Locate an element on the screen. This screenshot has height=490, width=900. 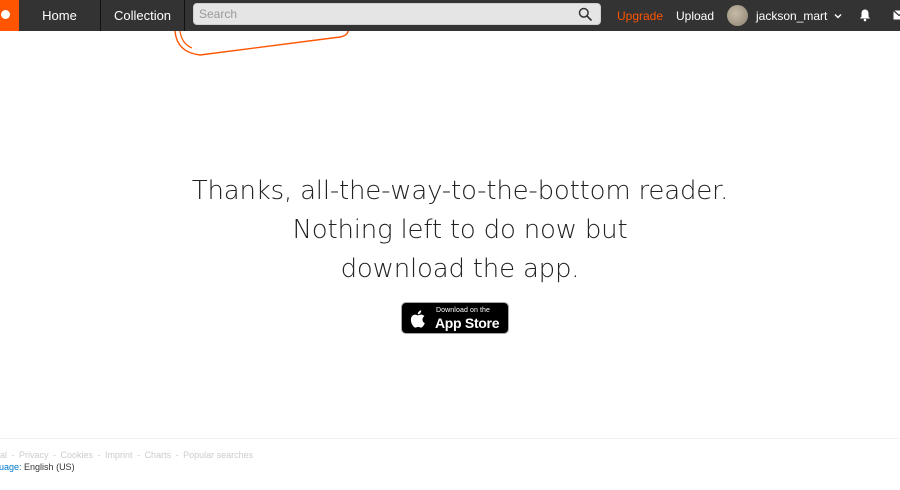
footer-link-privacy: Privacy is located at coordinates (34, 455).